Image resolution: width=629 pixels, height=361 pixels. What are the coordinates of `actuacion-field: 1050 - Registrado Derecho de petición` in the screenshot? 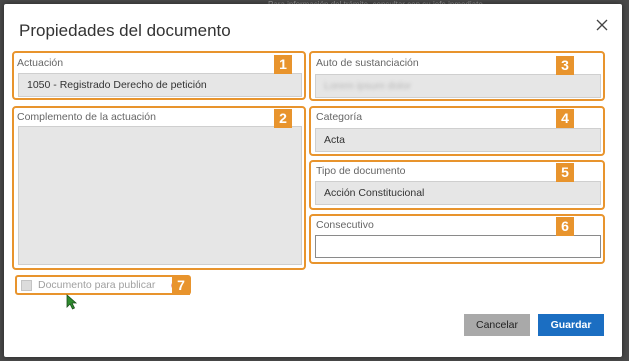 It's located at (160, 85).